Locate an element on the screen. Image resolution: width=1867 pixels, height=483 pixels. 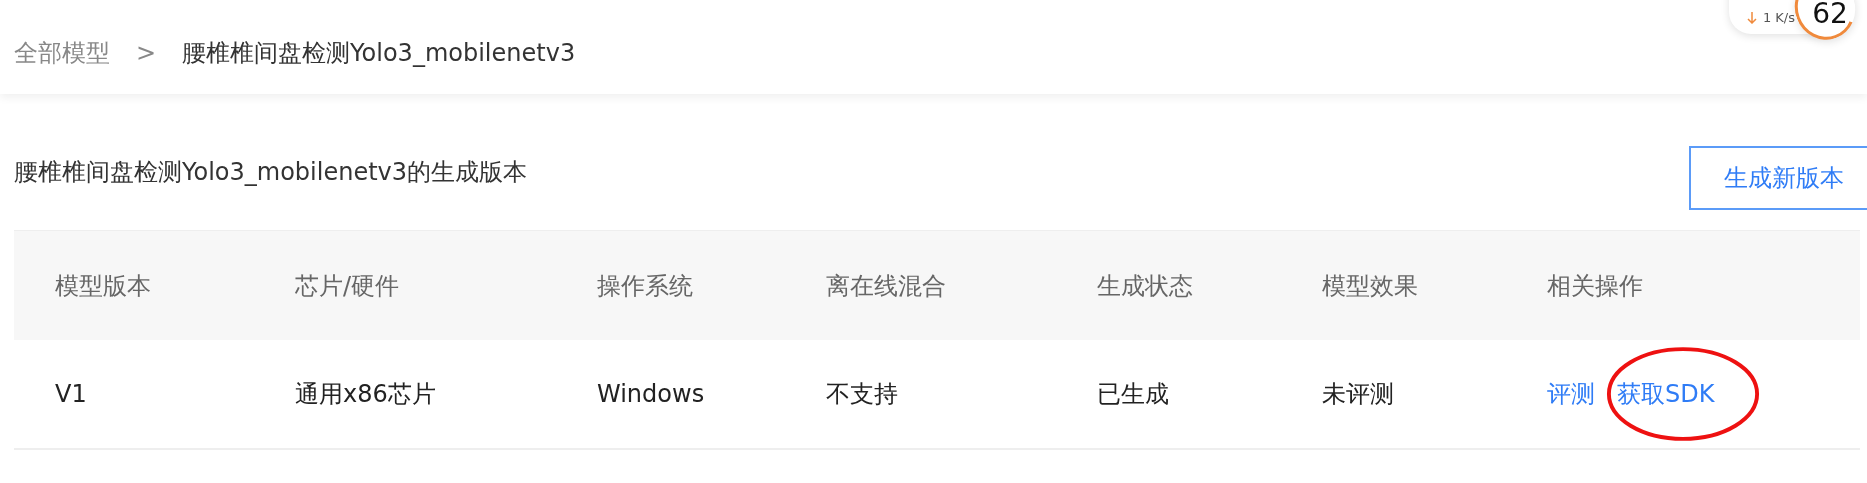
down-arrow-icon is located at coordinates (1751, 17).